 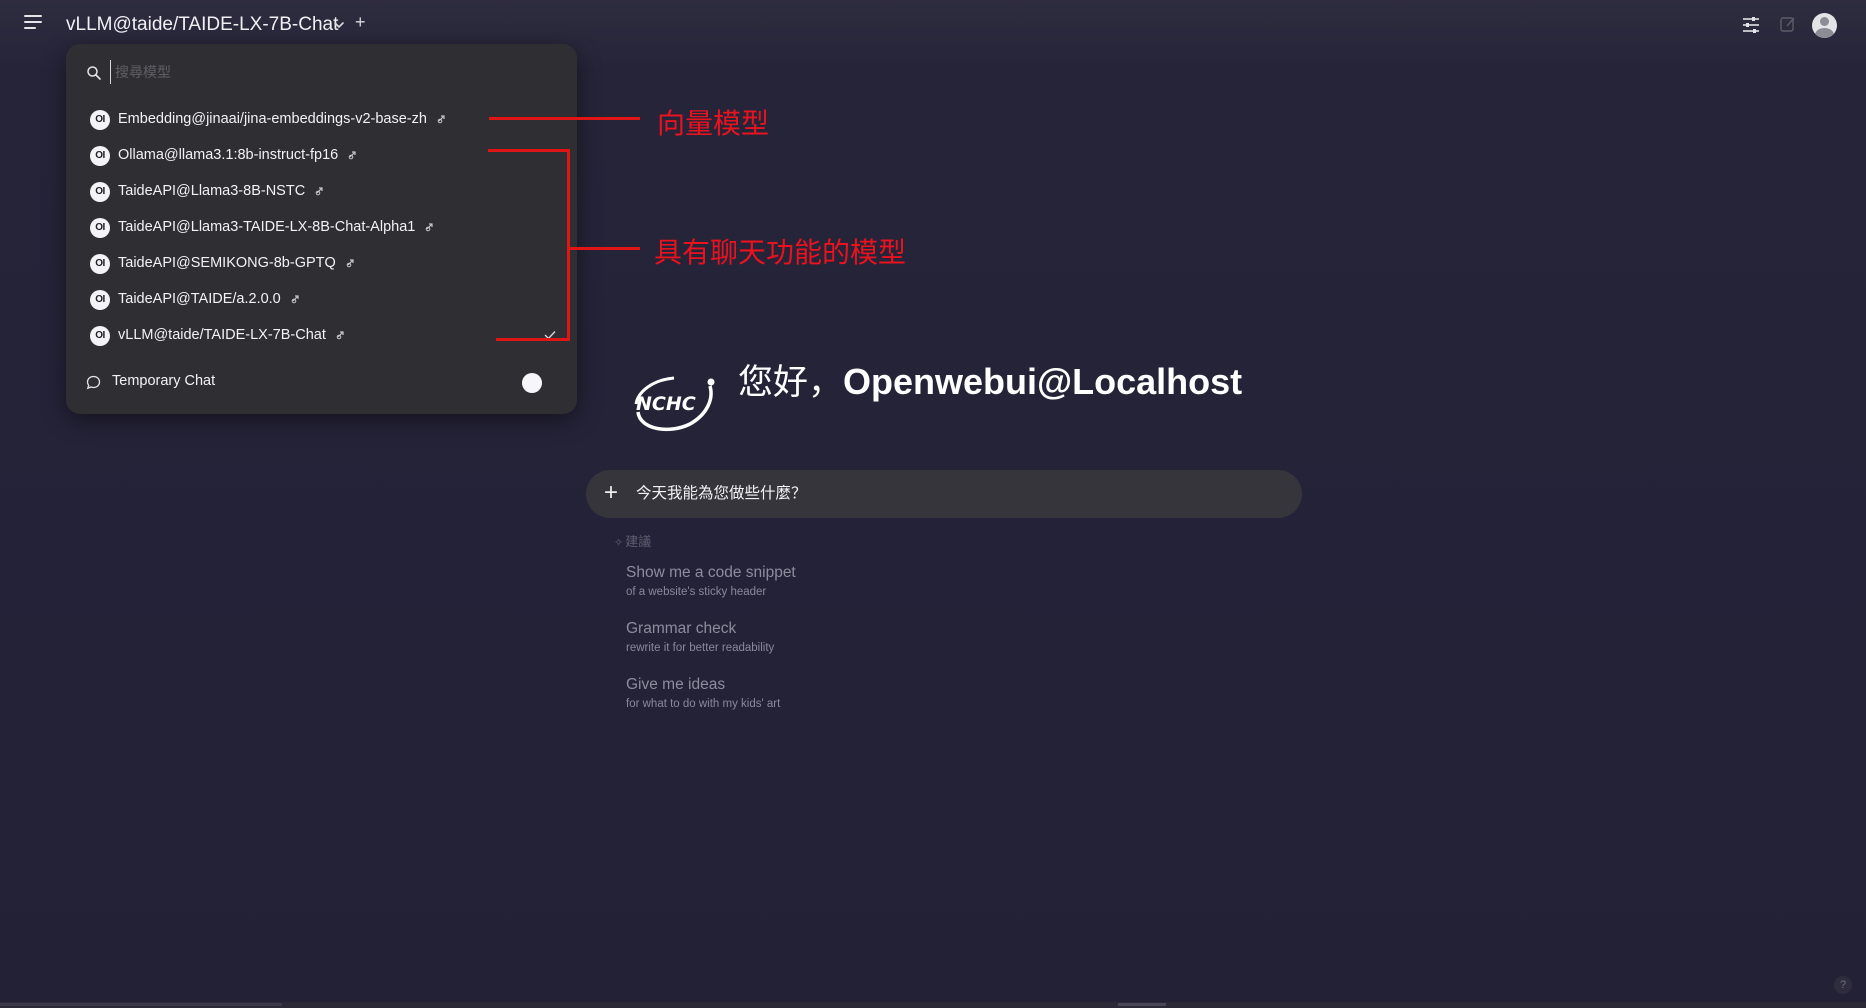 I want to click on suggestions-header: ✧ 建議, so click(x=632, y=540).